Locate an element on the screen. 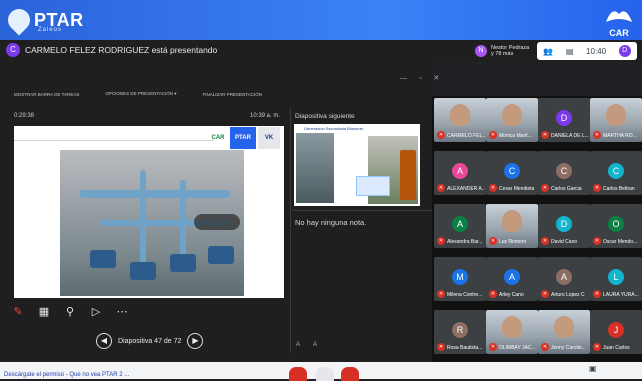 The height and width of the screenshot is (381, 642). next-slide-table is located at coordinates (373, 186).